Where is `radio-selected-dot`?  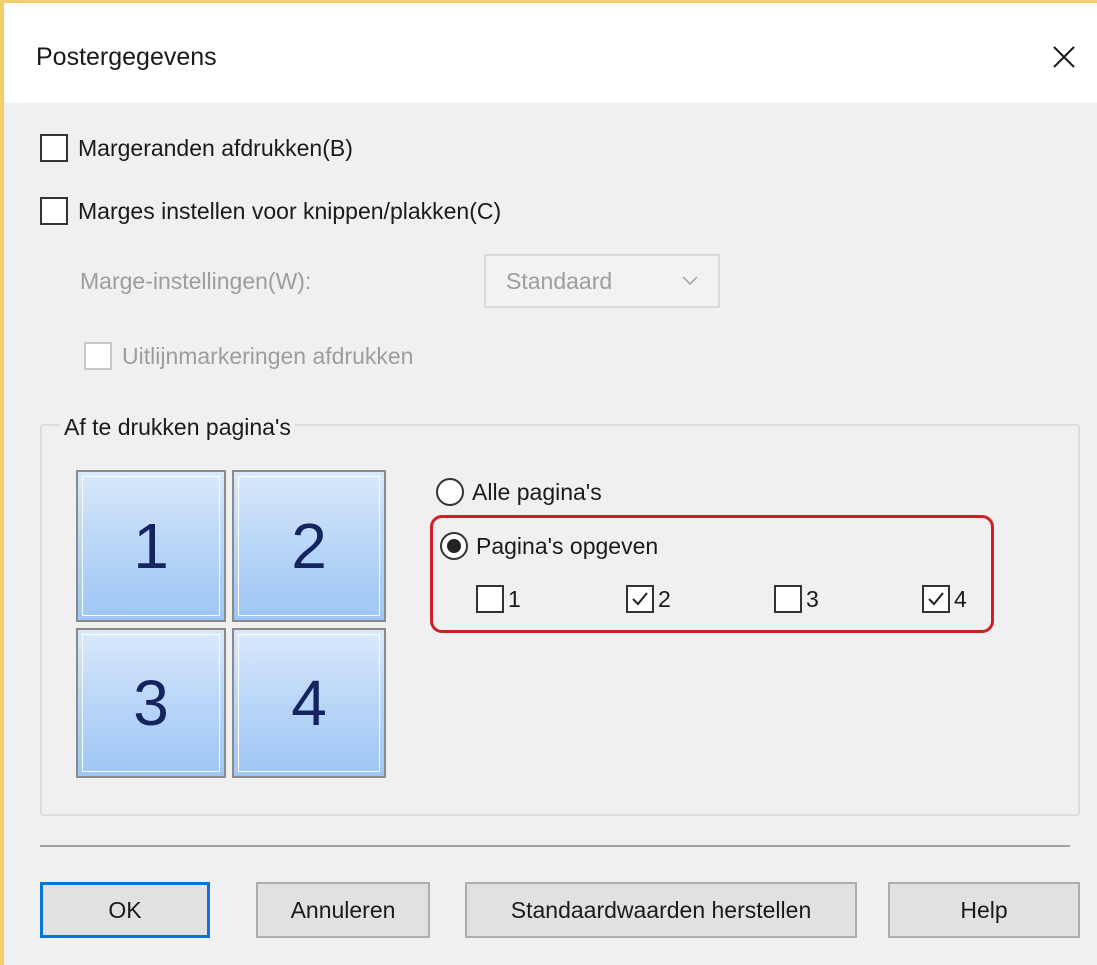
radio-selected-dot is located at coordinates (454, 546).